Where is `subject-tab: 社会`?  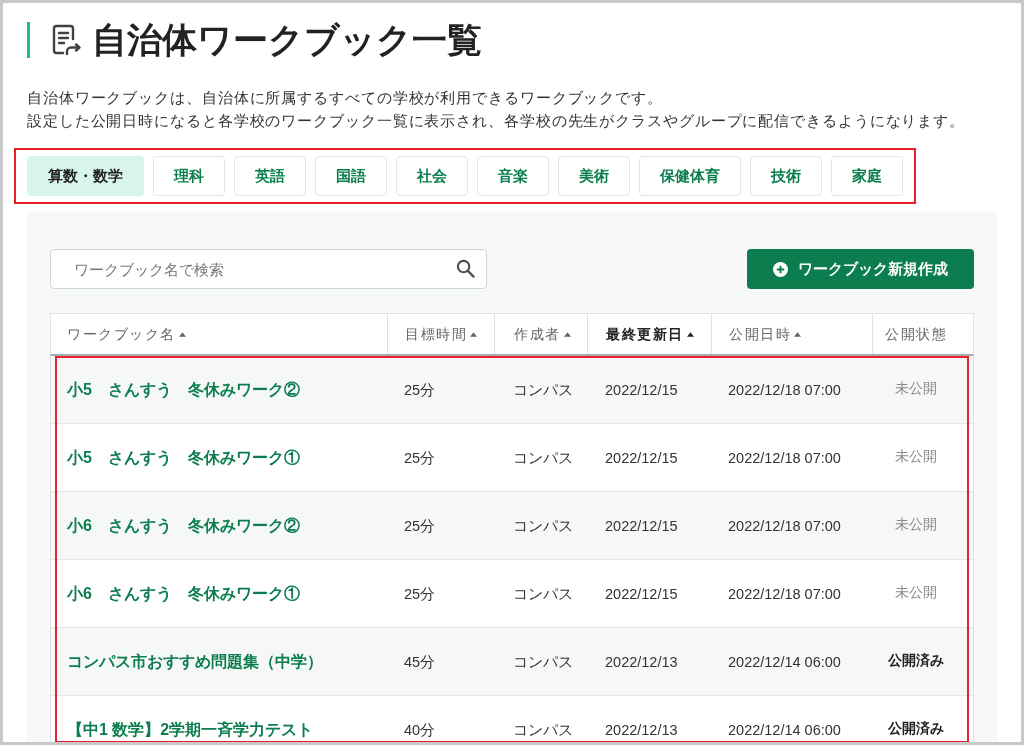
subject-tab: 社会 is located at coordinates (432, 176).